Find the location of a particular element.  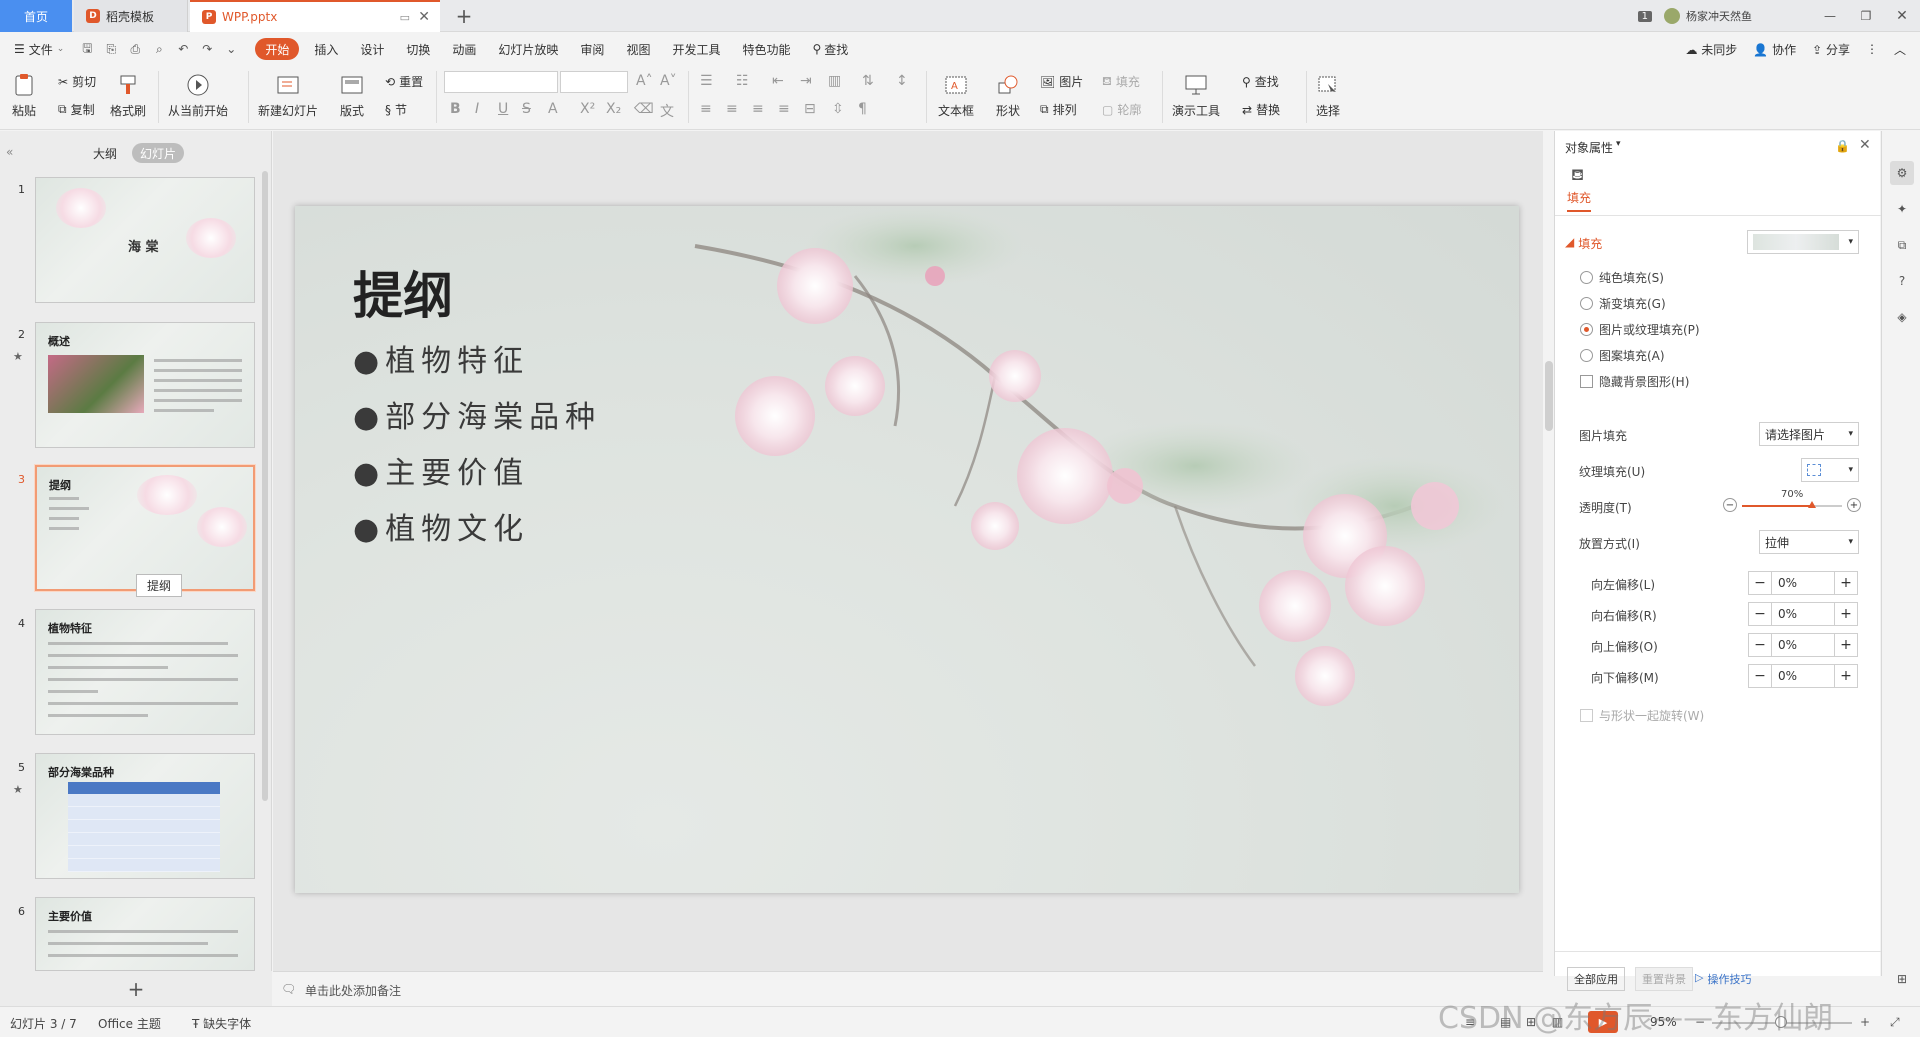

search-button: ⚲ 查找 is located at coordinates (830, 49).